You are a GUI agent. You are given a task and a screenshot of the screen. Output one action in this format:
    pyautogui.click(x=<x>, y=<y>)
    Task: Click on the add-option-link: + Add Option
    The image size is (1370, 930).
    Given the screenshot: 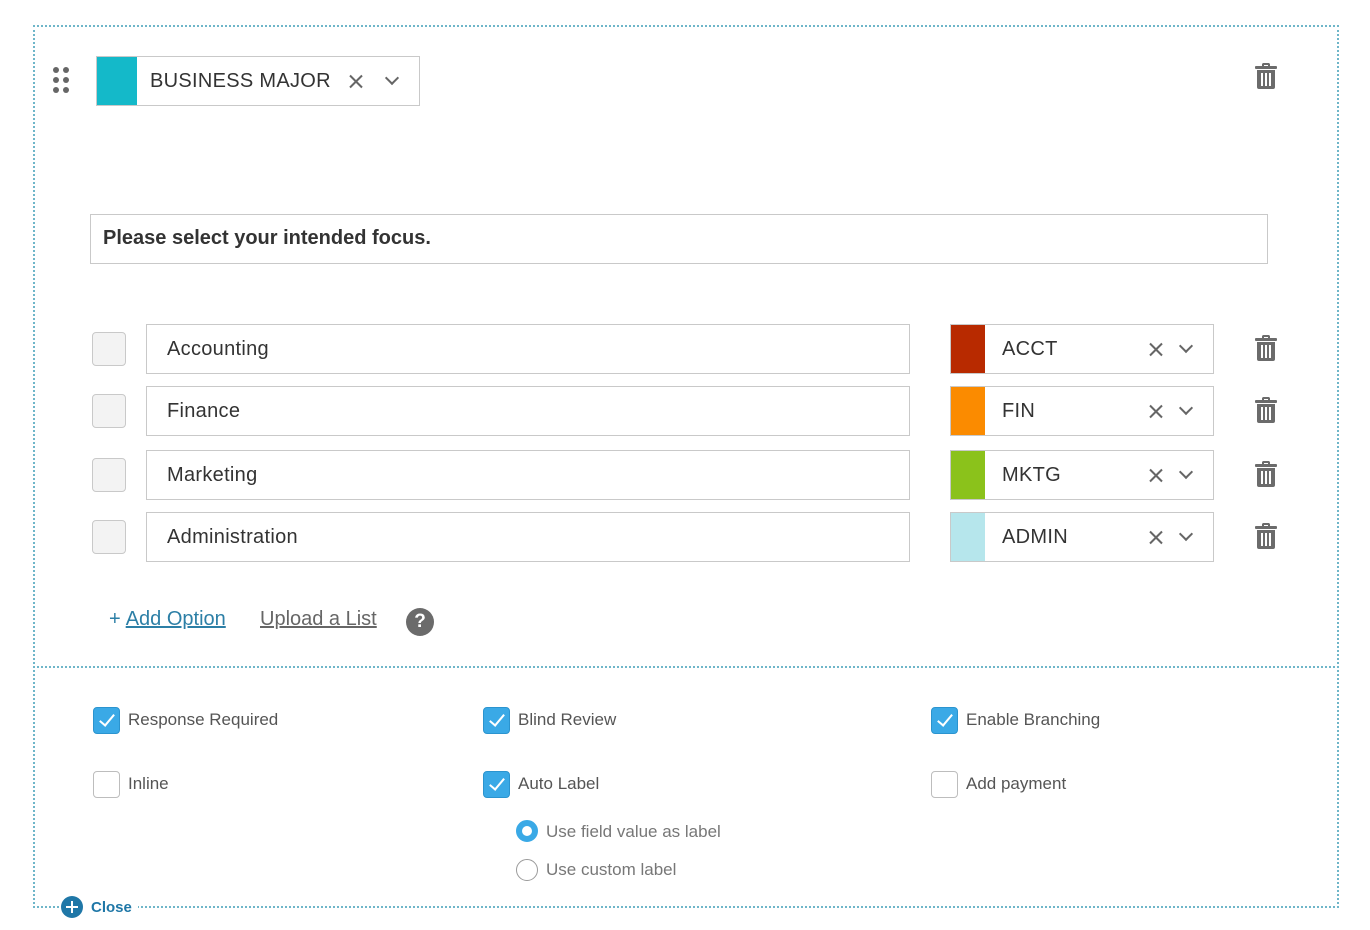 What is the action you would take?
    pyautogui.click(x=167, y=619)
    